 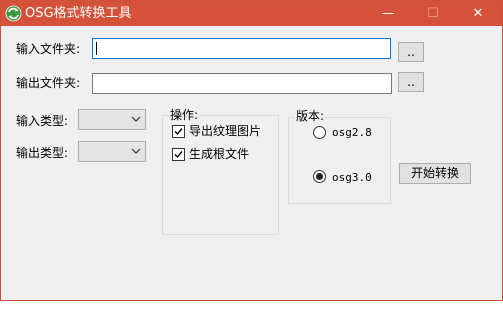 What do you see at coordinates (241, 48) in the screenshot?
I see `input-folder-field` at bounding box center [241, 48].